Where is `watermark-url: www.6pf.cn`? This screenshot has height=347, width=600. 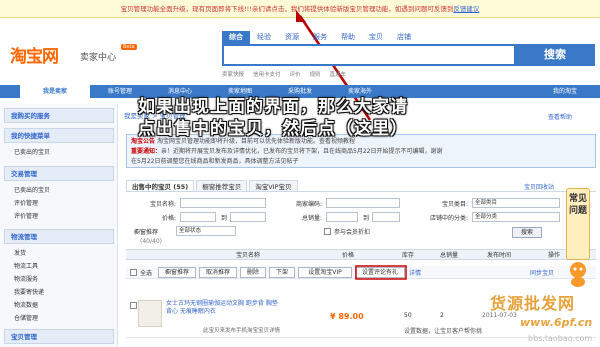 watermark-url: www.6pf.cn is located at coordinates (556, 322).